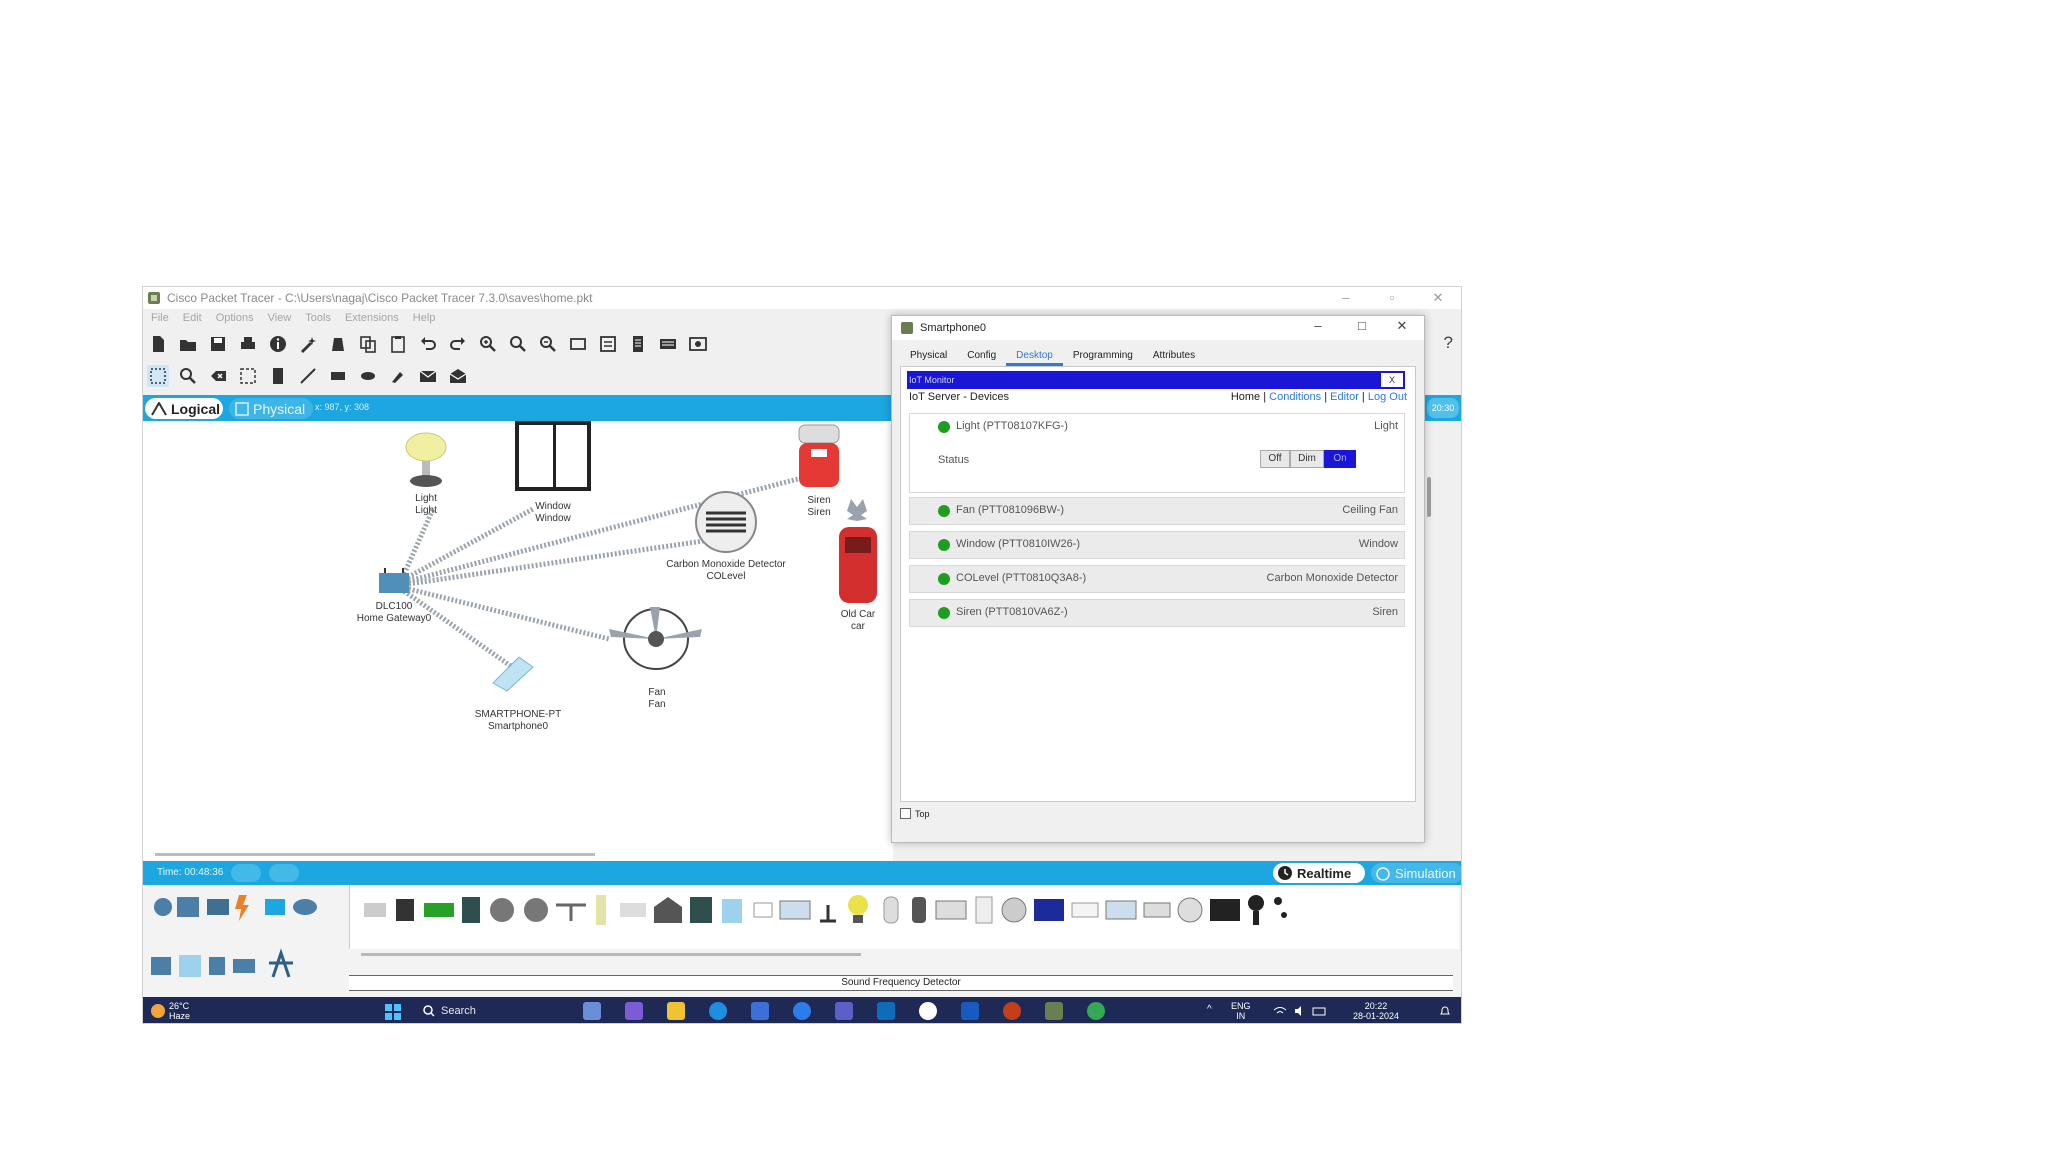 The height and width of the screenshot is (1152, 2048). I want to click on system-tray-icons, so click(1300, 1011).